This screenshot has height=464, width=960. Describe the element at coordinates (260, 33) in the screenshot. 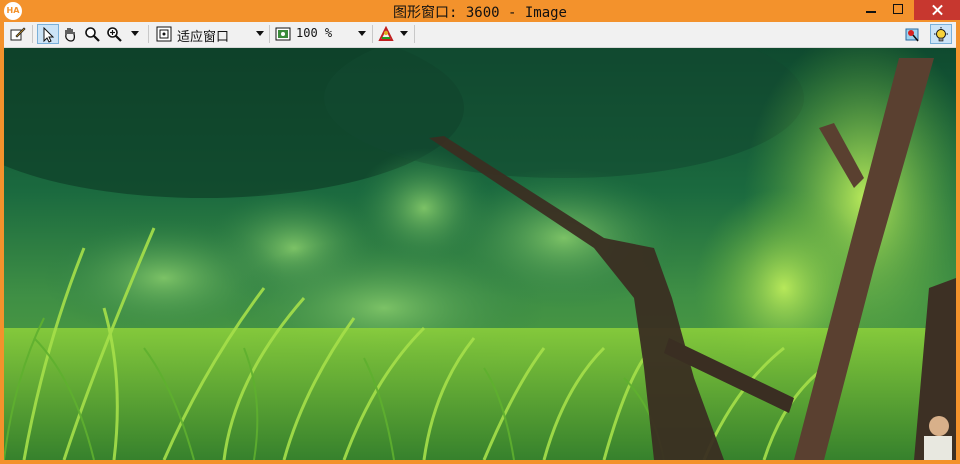

I see `zoom-mode-dropdown-arrow` at that location.